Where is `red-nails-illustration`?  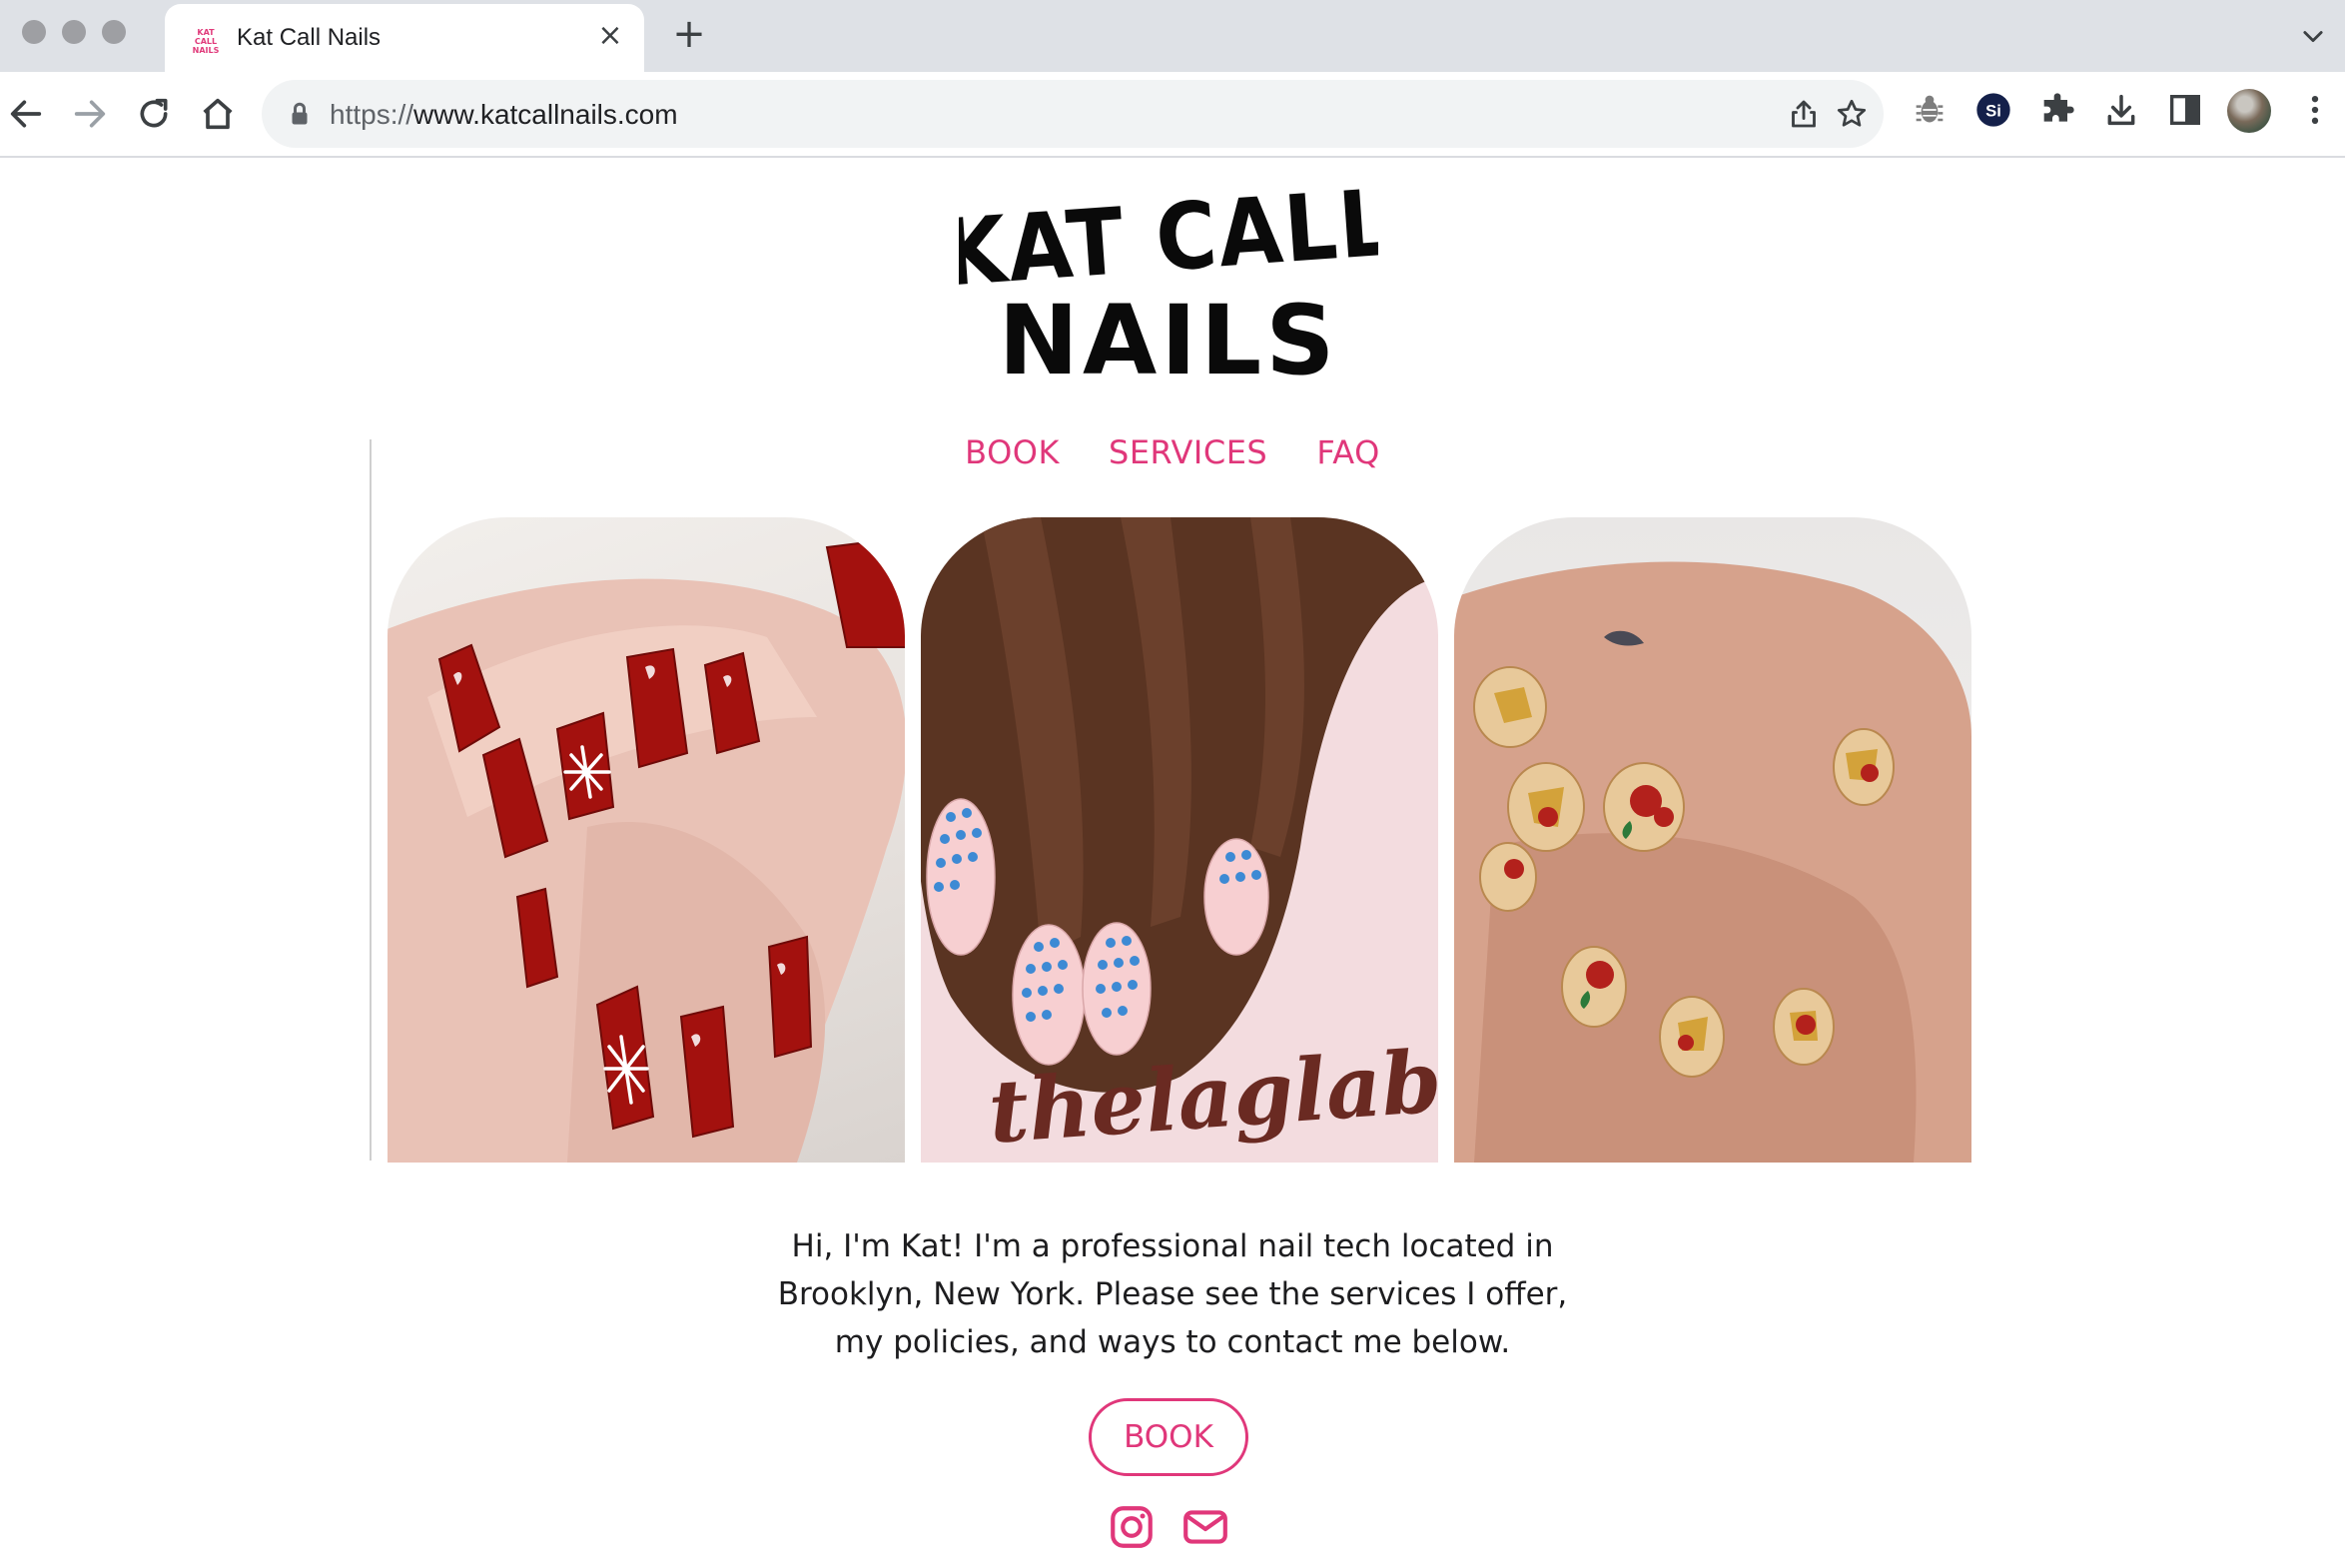 red-nails-illustration is located at coordinates (646, 849).